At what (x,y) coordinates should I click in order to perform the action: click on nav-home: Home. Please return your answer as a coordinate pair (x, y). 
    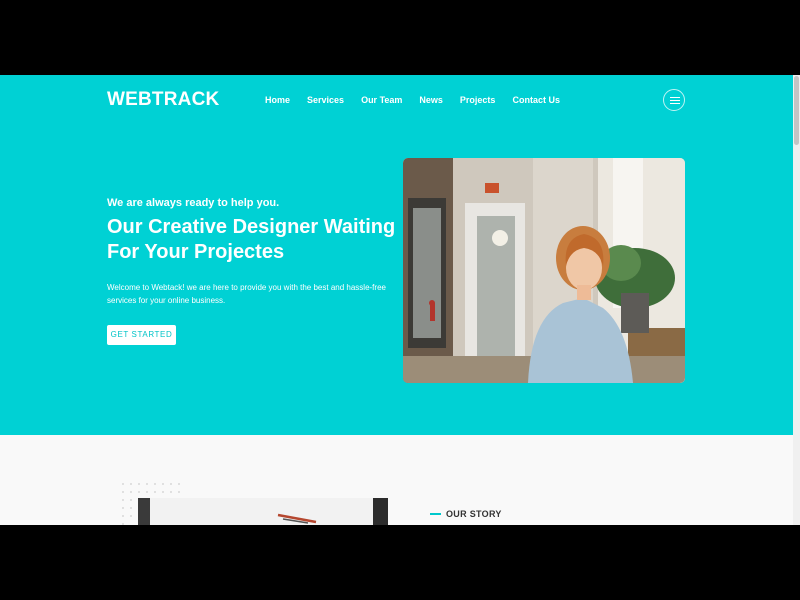
    Looking at the image, I should click on (277, 100).